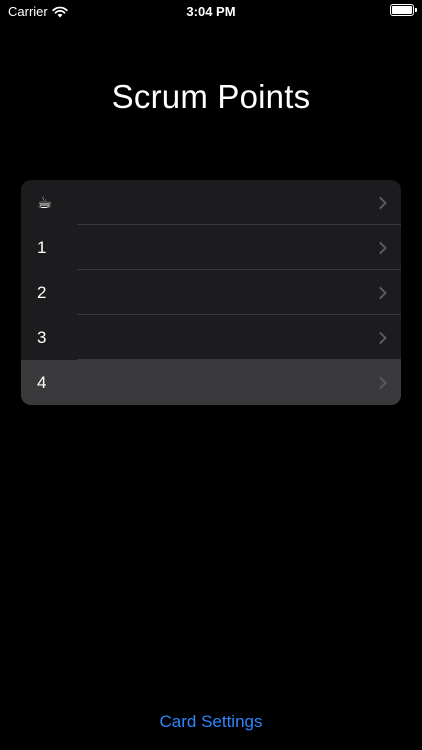 This screenshot has height=750, width=422. What do you see at coordinates (211, 96) in the screenshot?
I see `page-title: Scrum Points` at bounding box center [211, 96].